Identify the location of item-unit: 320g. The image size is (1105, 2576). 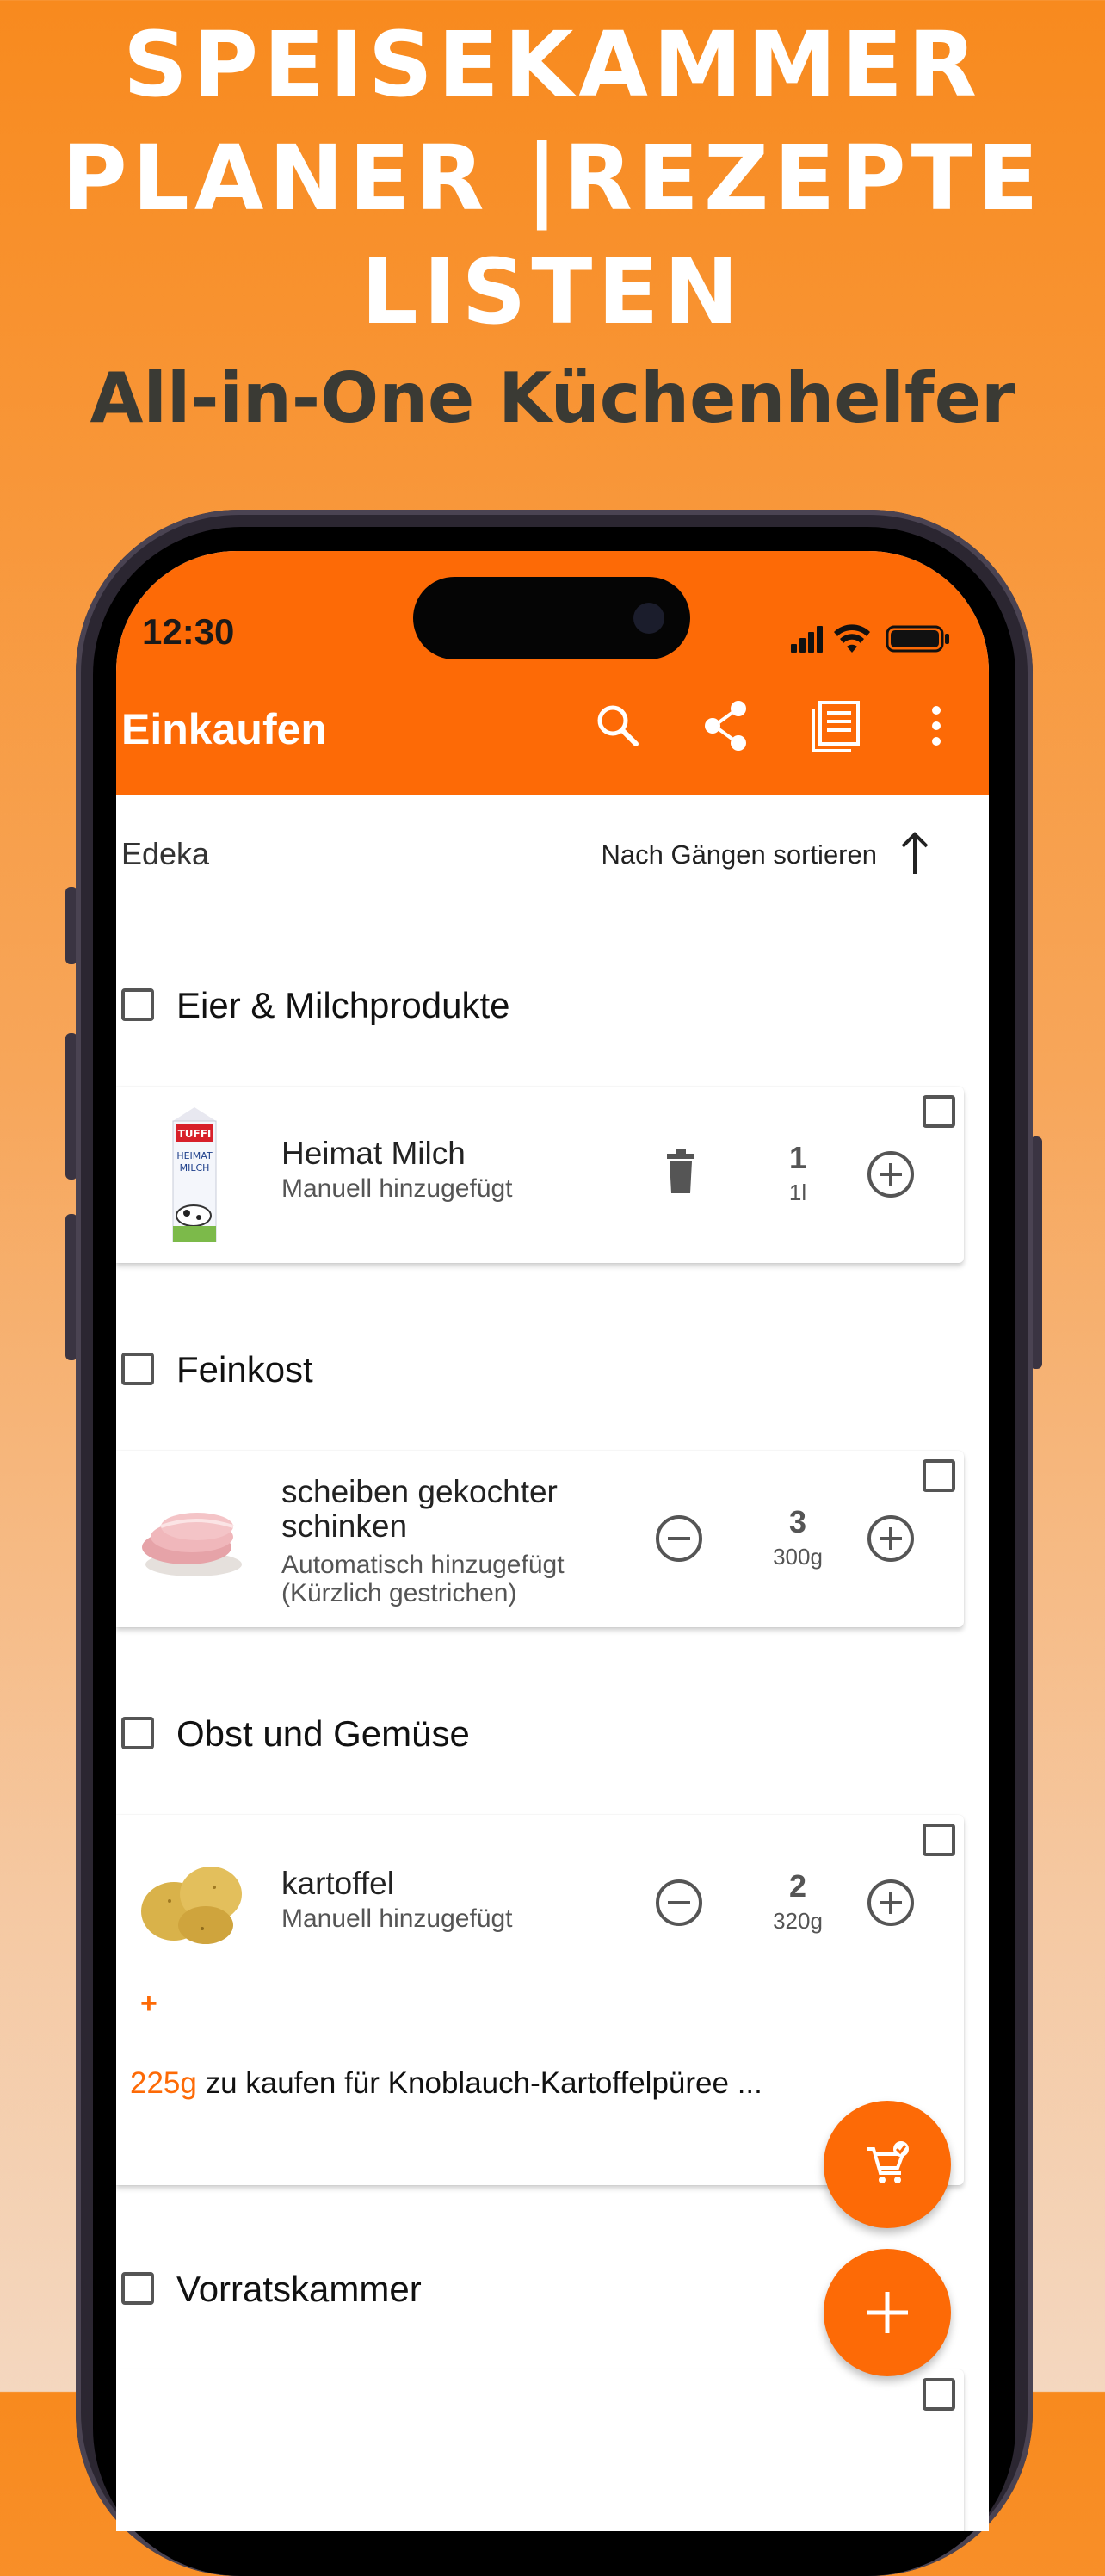
(798, 1921).